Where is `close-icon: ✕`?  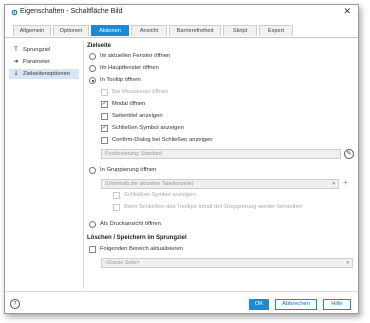 close-icon: ✕ is located at coordinates (347, 11).